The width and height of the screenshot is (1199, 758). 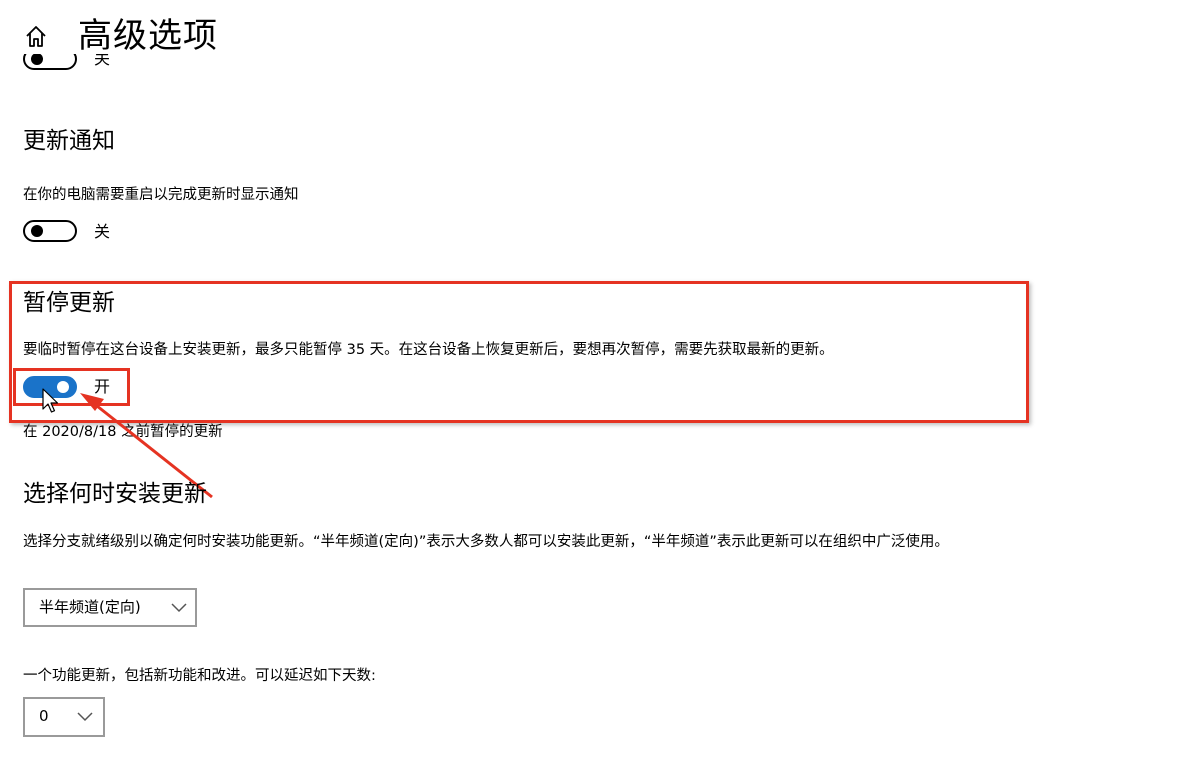 I want to click on choose-install-title: 选择何时安装更新, so click(x=115, y=494).